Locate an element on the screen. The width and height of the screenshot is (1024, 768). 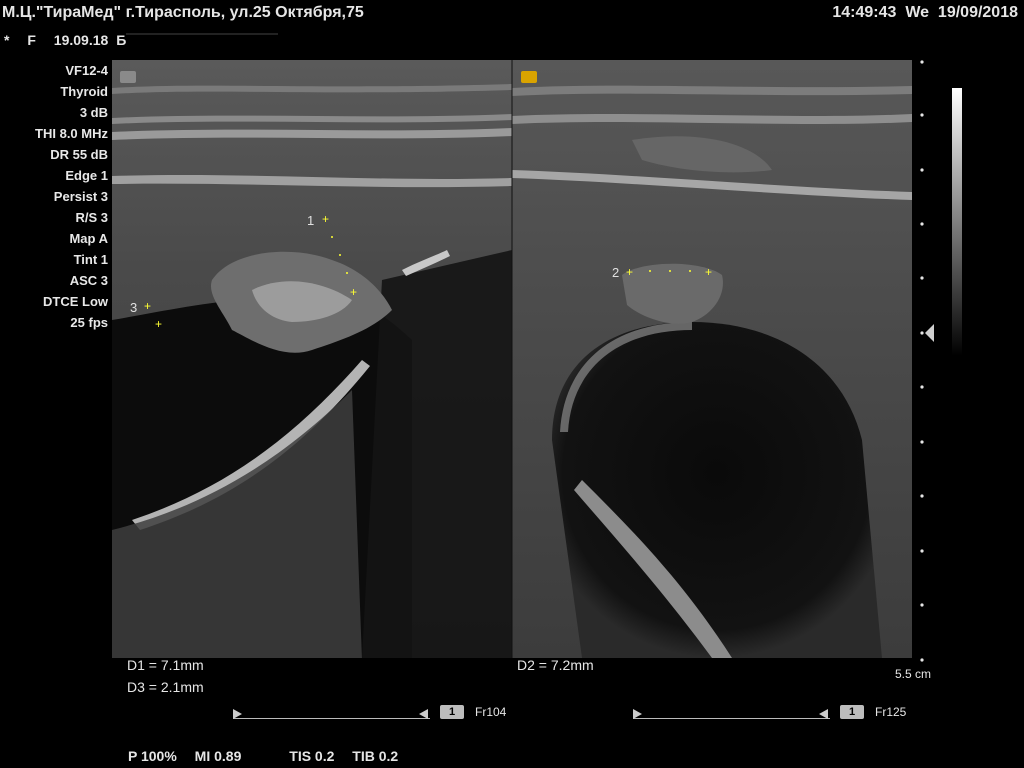
depth-readout: 5.5 cm is located at coordinates (913, 674).